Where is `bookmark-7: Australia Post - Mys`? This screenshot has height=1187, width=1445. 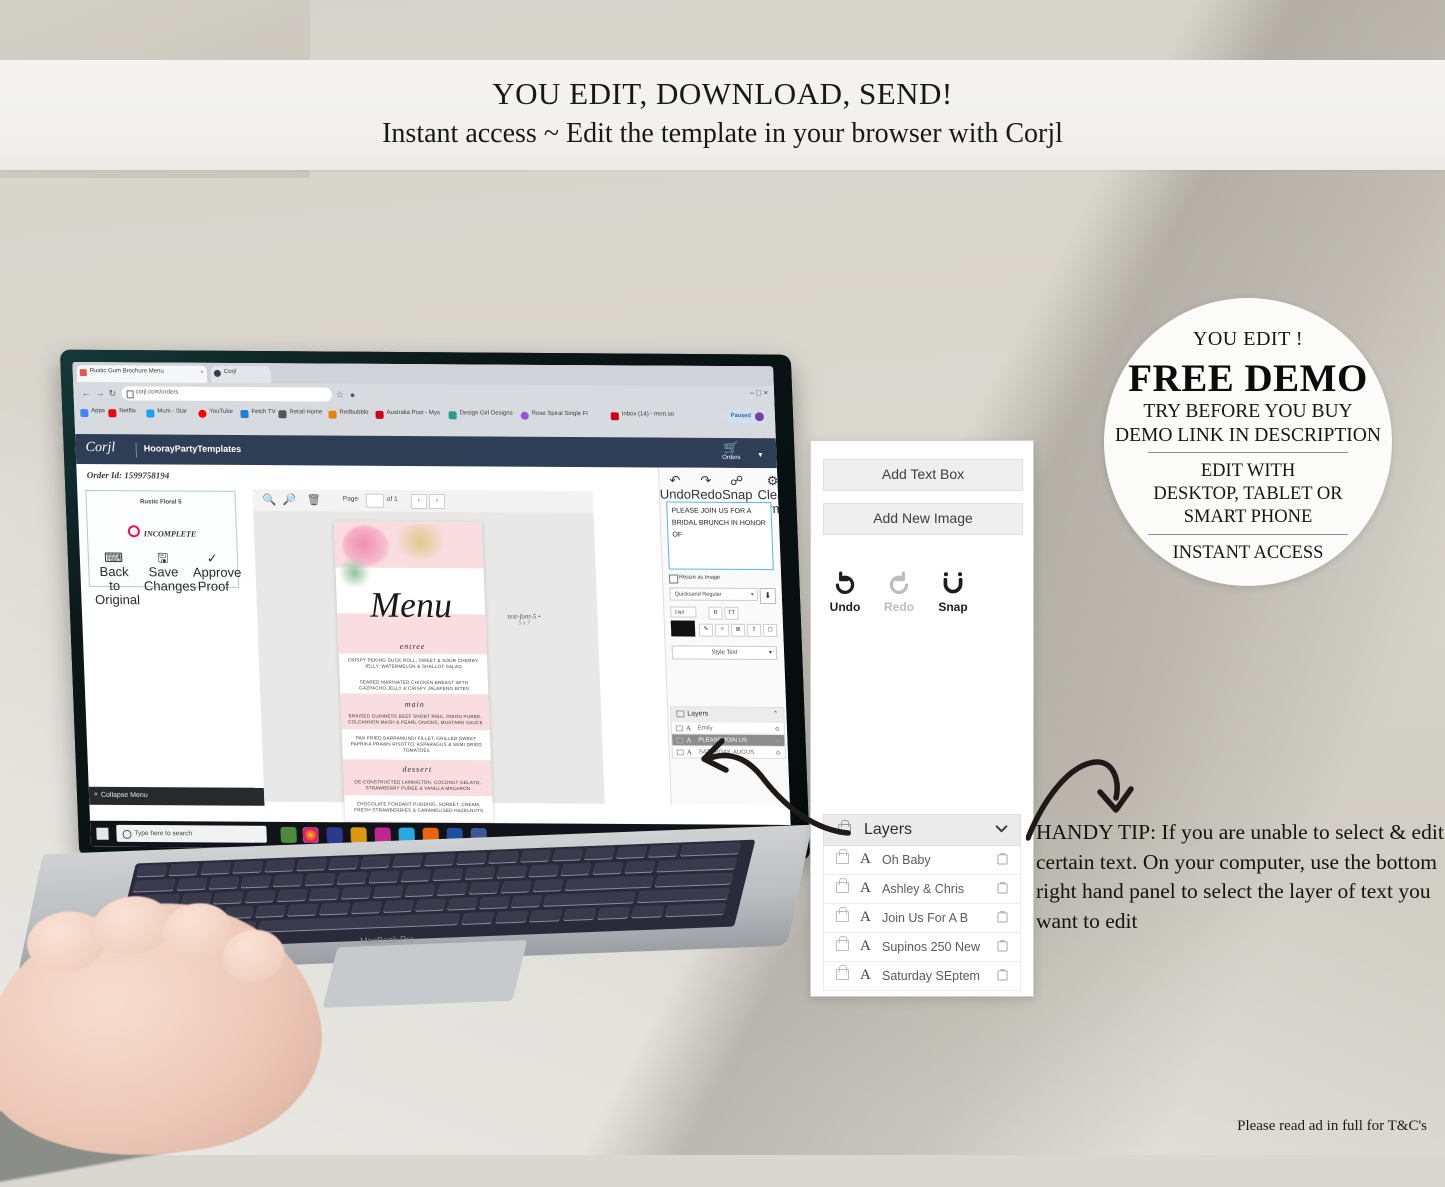 bookmark-7: Australia Post - Mys is located at coordinates (407, 414).